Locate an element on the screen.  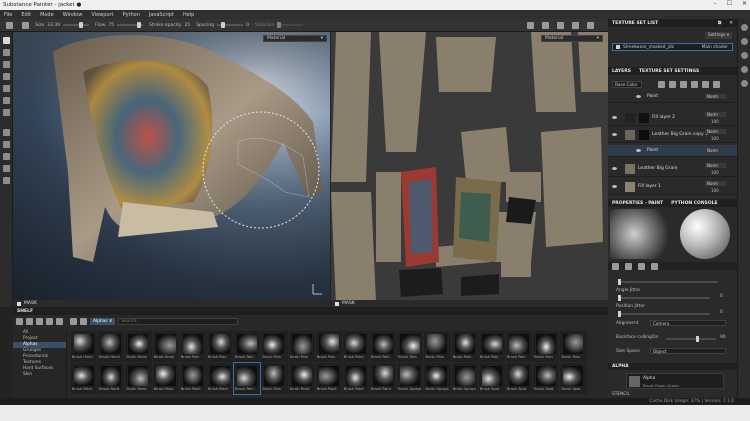
mask-icon is located at coordinates (337, 303).